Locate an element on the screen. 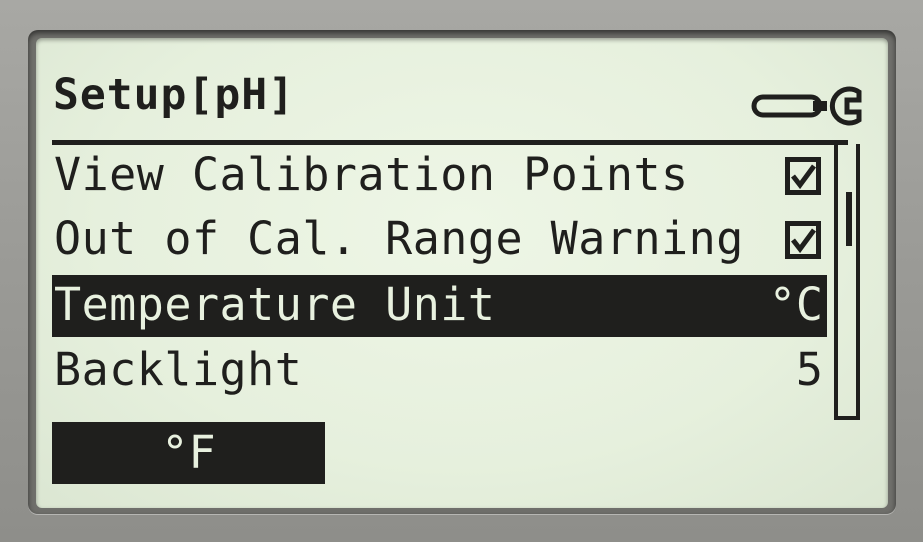  menu-item-out-of-cal-range-warning: Out of Cal. Range Warning is located at coordinates (439, 240).